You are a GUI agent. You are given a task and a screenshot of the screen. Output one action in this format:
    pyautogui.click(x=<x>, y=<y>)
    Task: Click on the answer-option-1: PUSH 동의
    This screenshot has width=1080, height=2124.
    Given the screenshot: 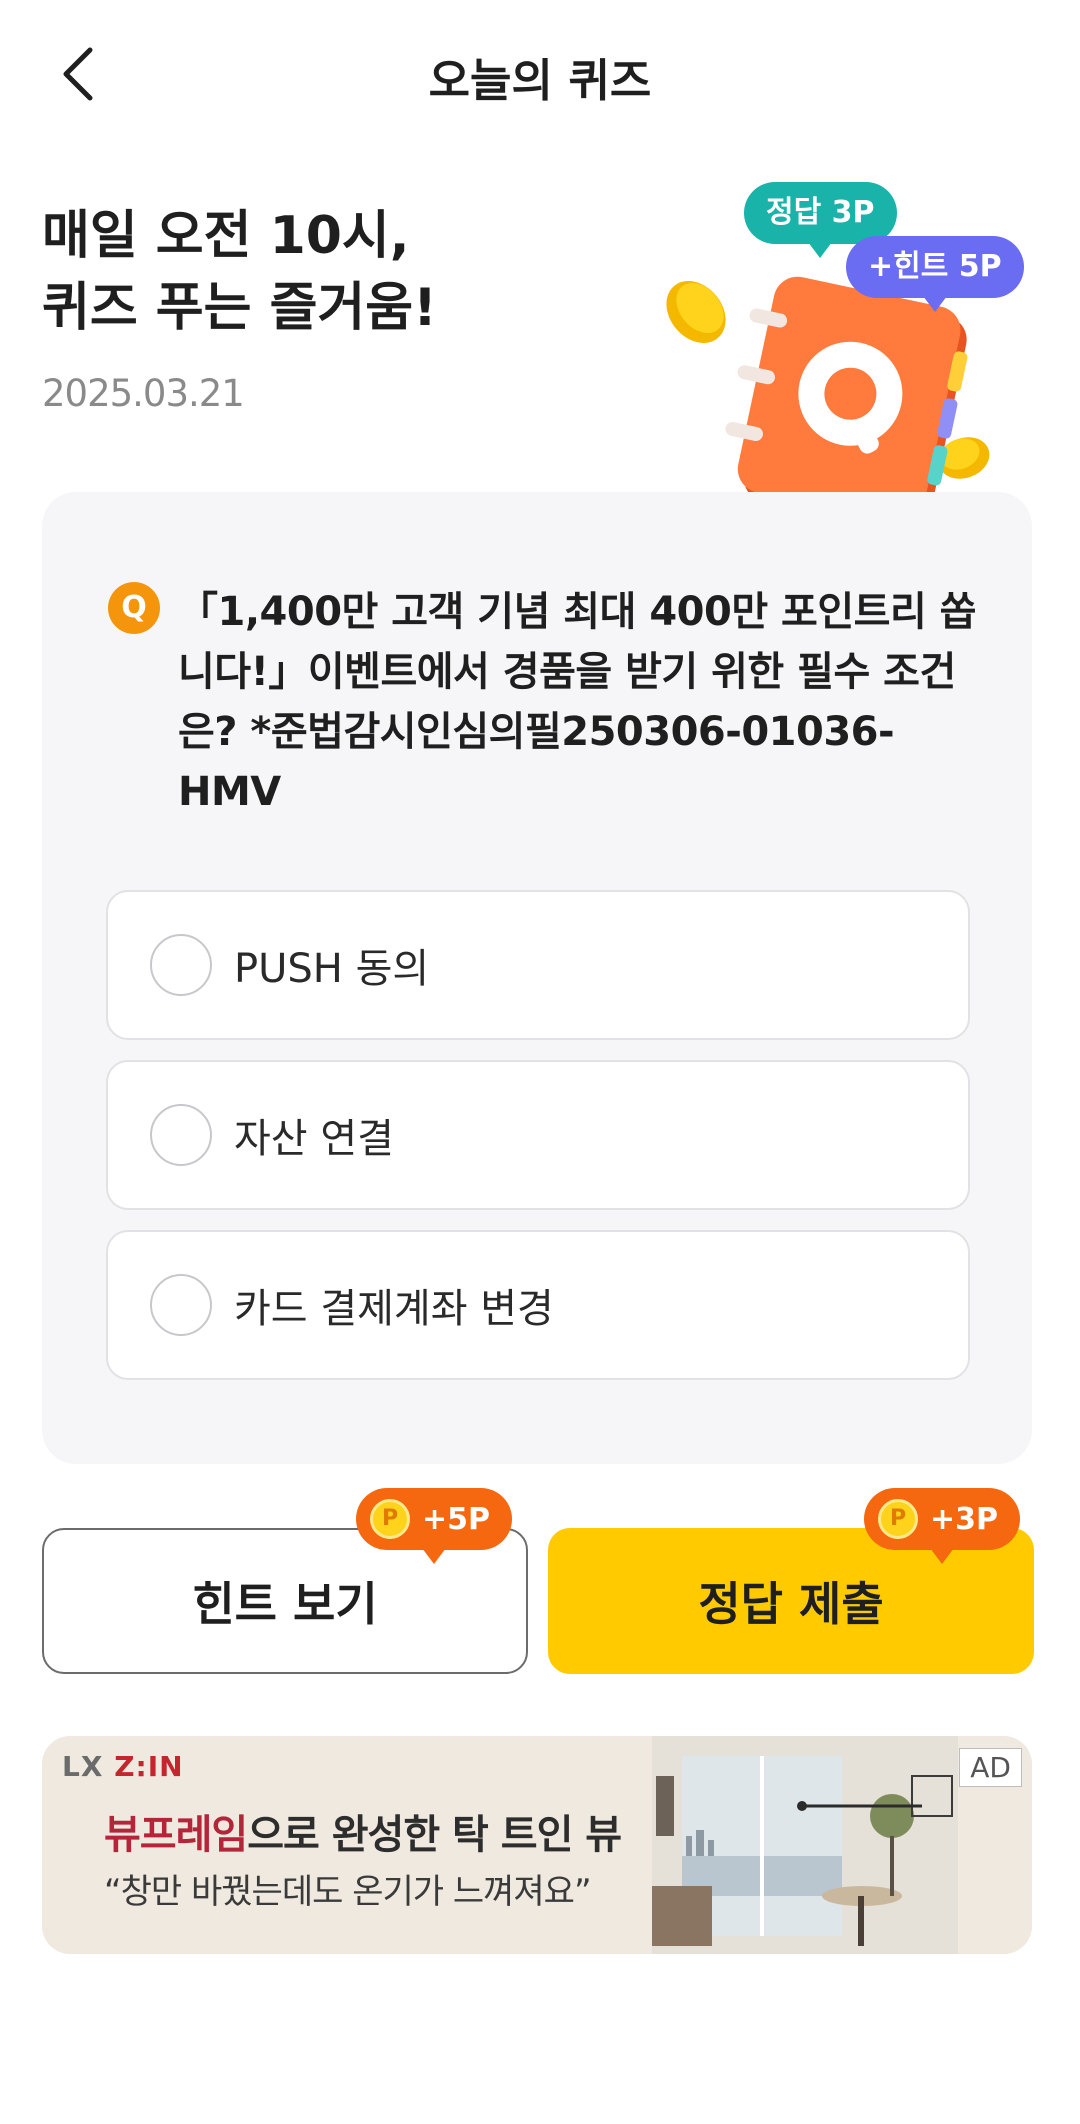 What is the action you would take?
    pyautogui.click(x=538, y=965)
    